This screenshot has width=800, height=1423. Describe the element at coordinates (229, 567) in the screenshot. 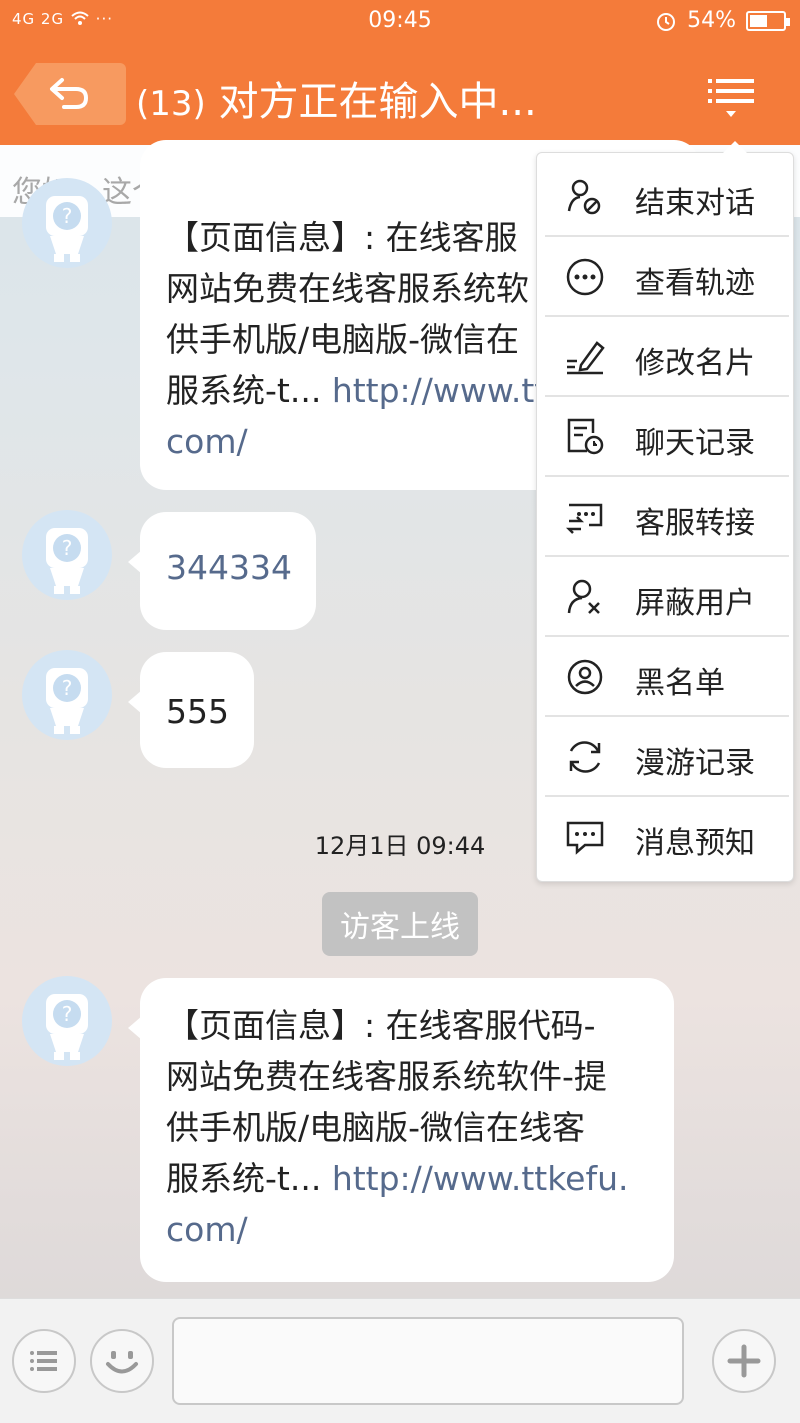

I see `message-text: 344334` at that location.